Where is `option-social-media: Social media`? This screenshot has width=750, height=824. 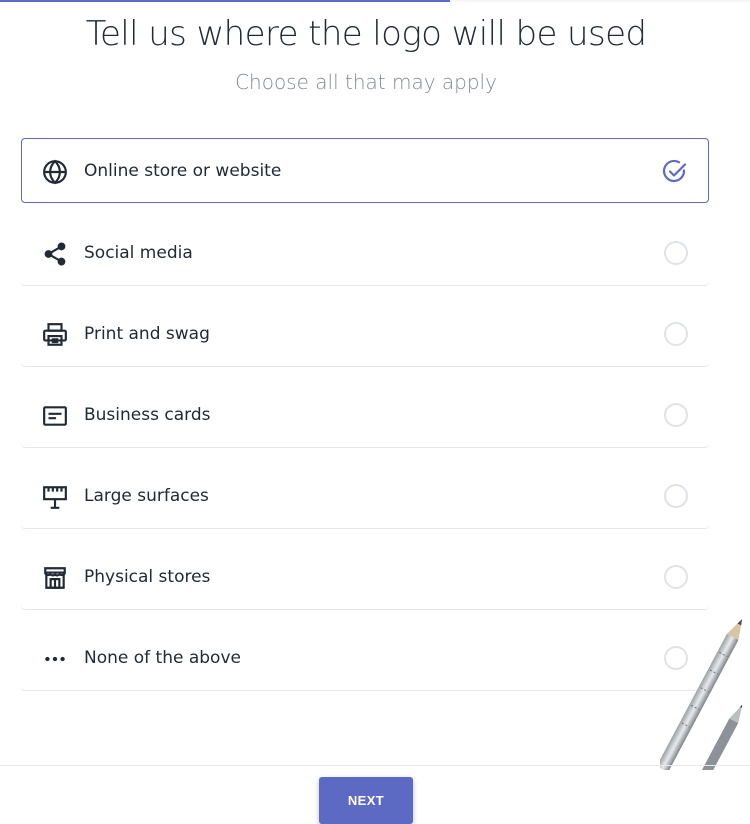 option-social-media: Social media is located at coordinates (365, 252).